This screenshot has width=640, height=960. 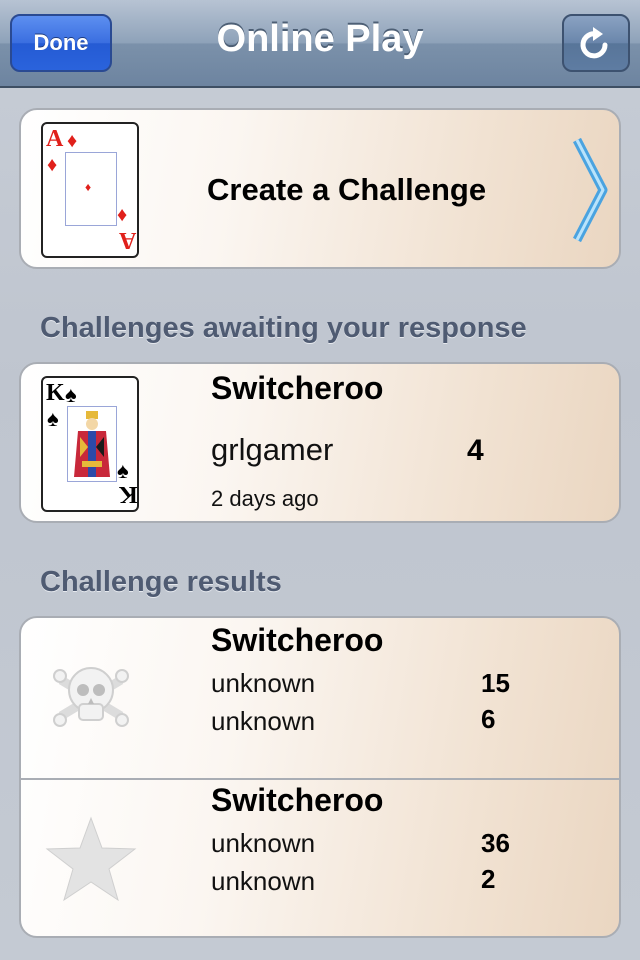 I want to click on card-rank: K, so click(x=55, y=393).